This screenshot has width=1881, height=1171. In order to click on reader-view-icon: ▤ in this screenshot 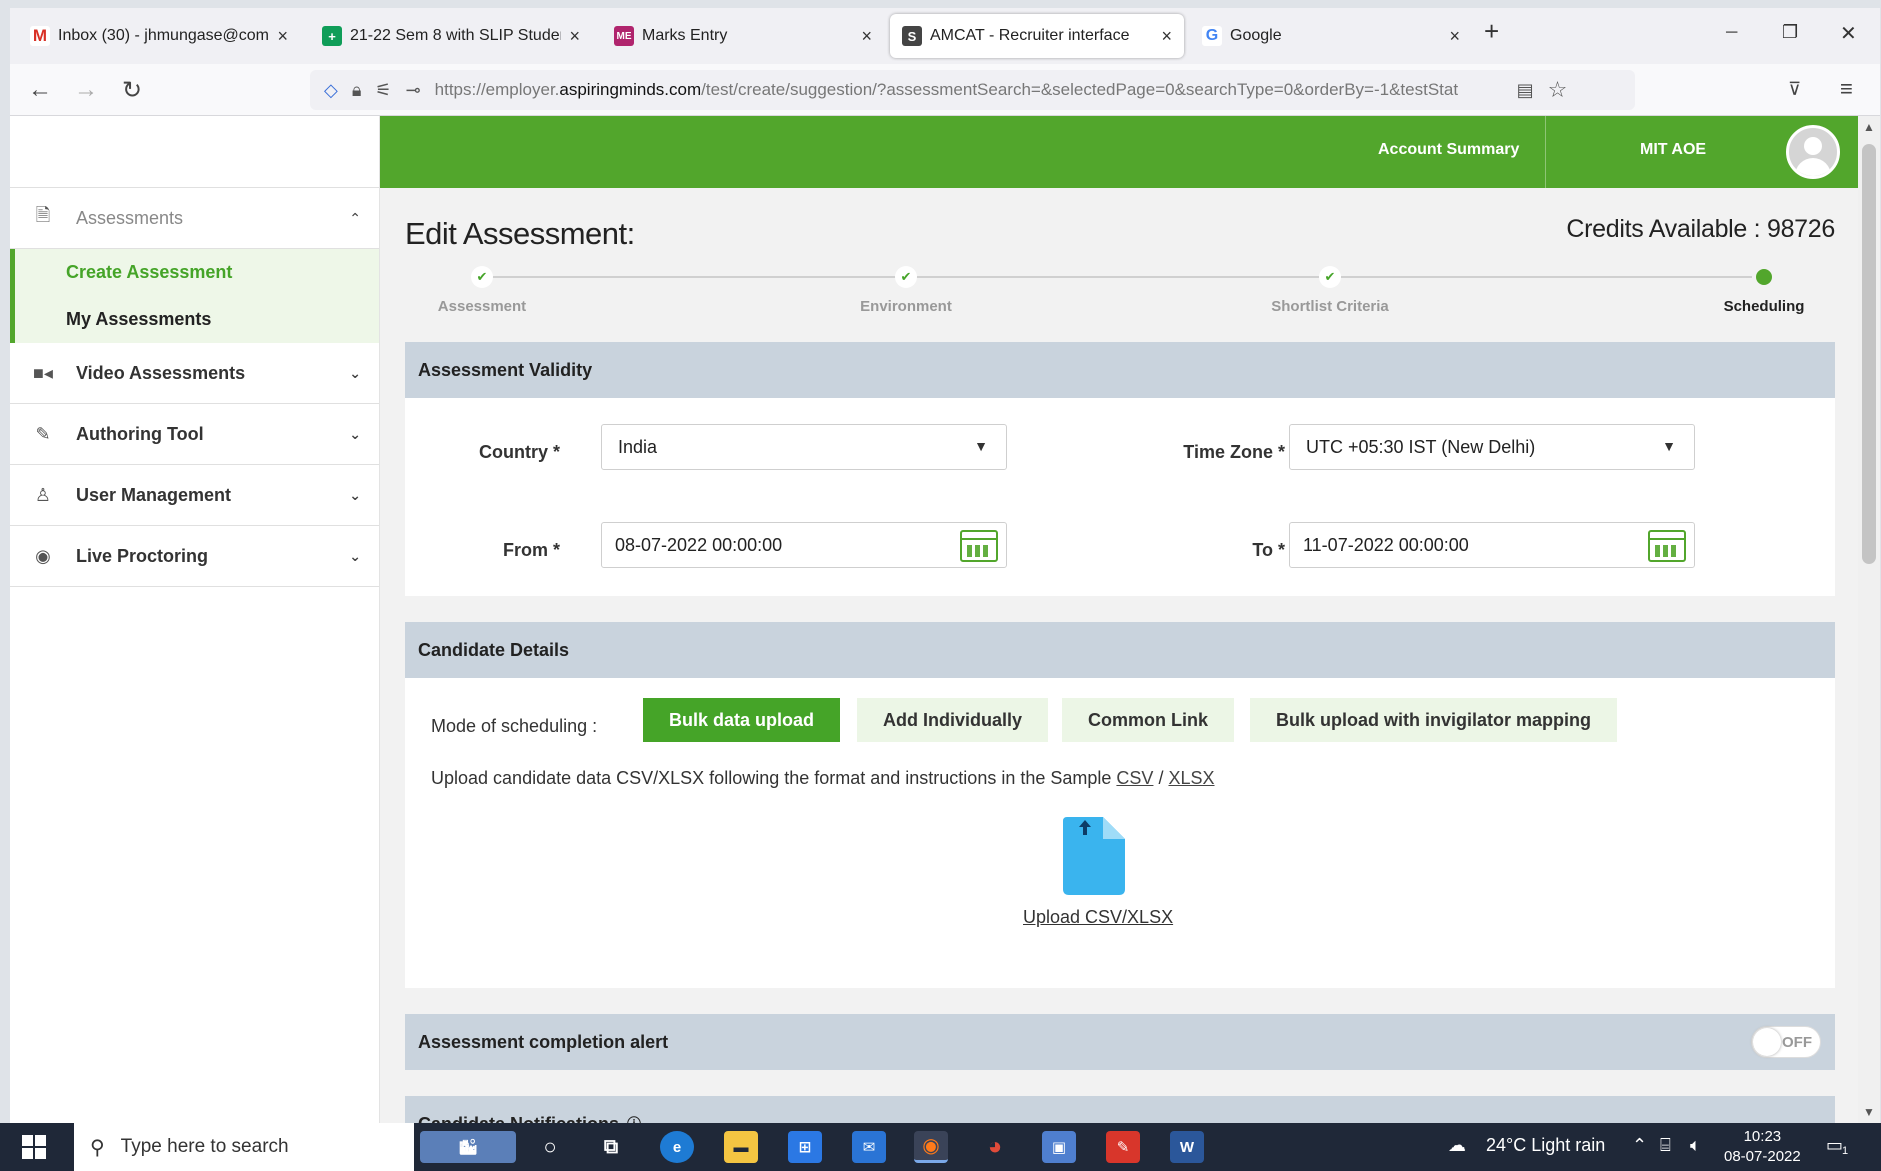, I will do `click(1525, 90)`.